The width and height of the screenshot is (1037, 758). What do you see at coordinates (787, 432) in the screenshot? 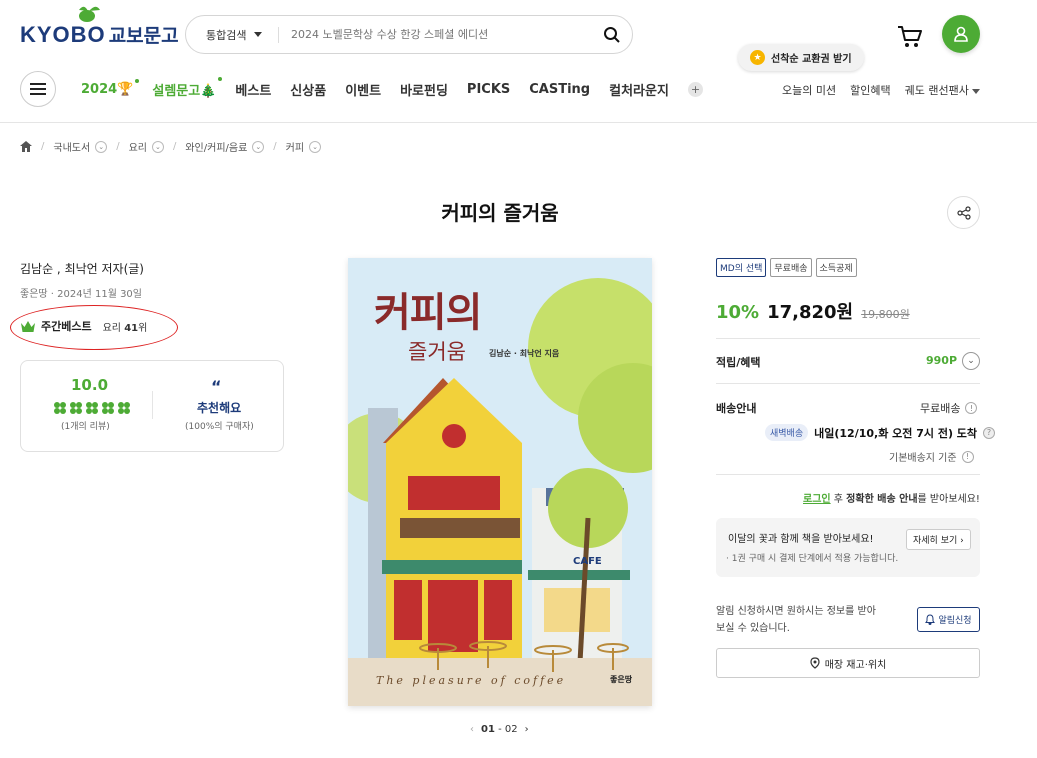
I see `dawn-badge: 새벽배송` at bounding box center [787, 432].